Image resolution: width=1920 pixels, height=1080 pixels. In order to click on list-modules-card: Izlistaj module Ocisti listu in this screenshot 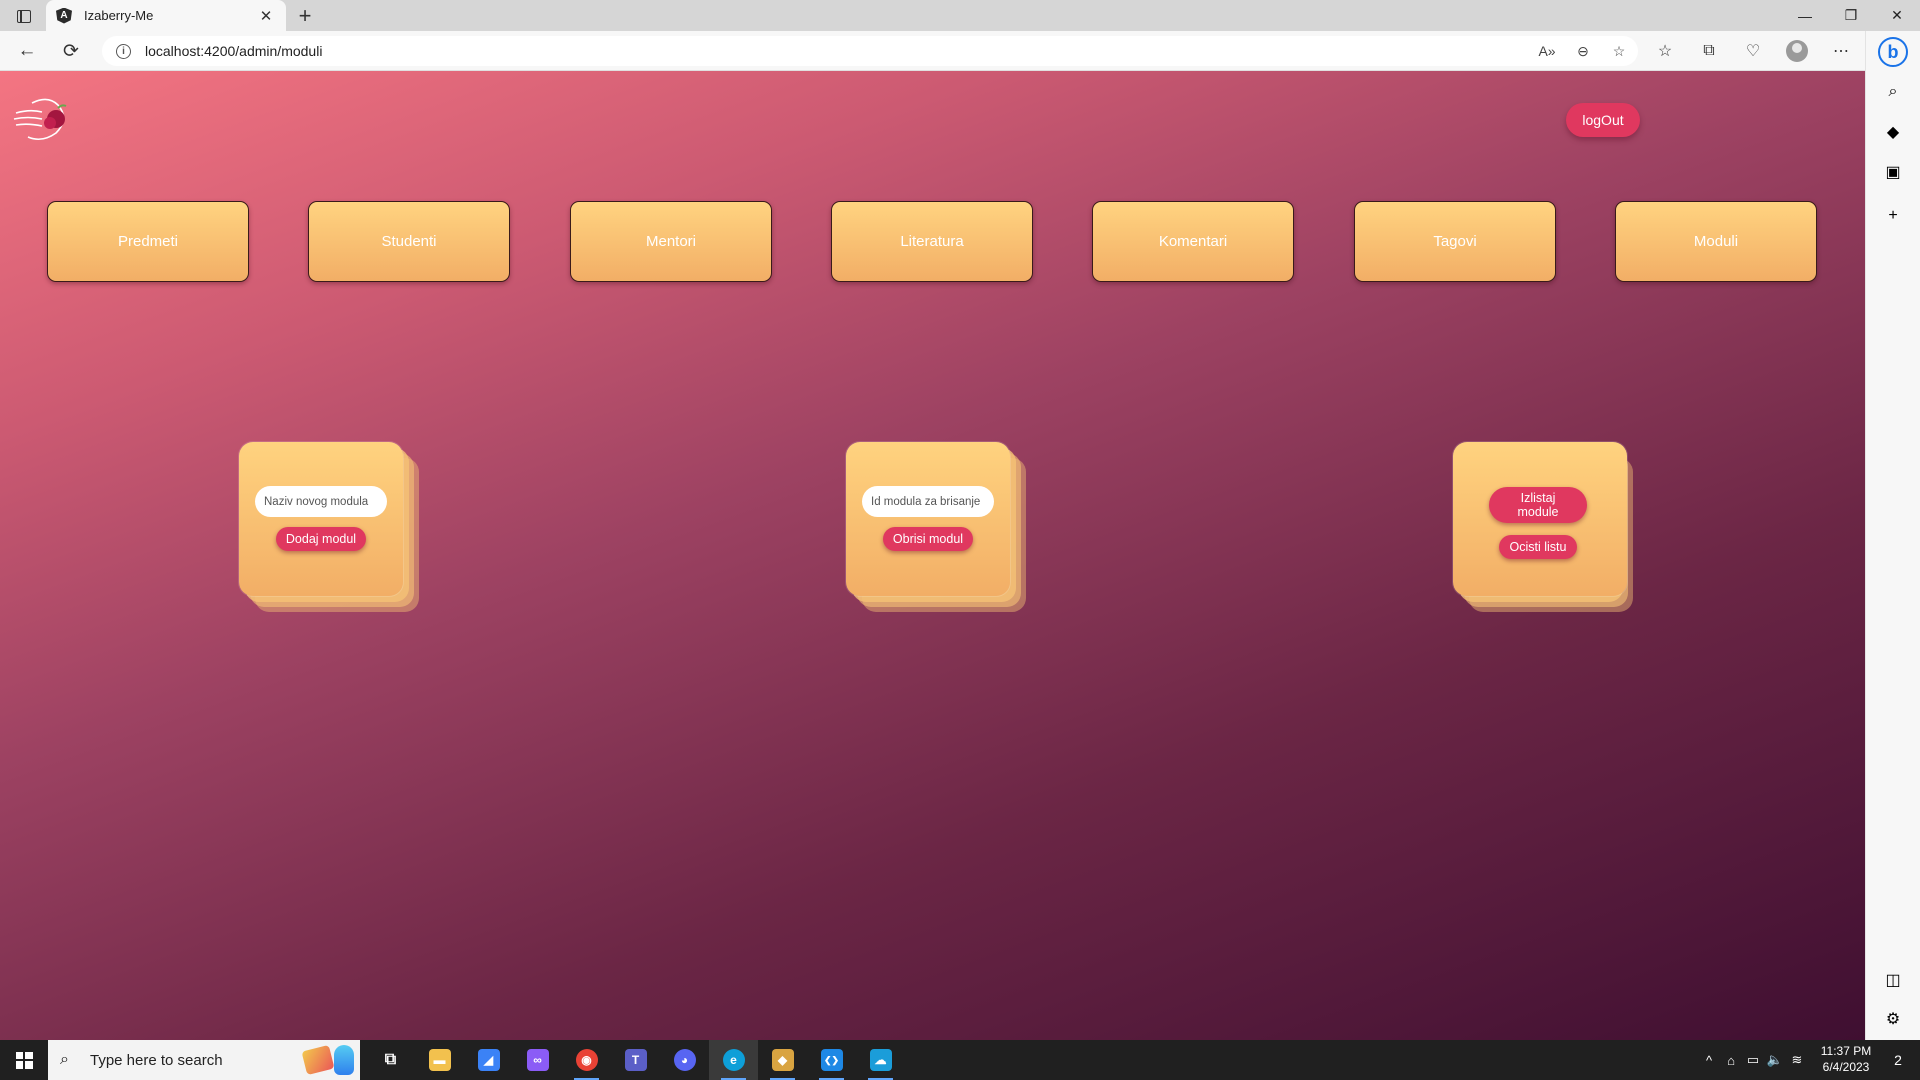, I will do `click(1553, 537)`.